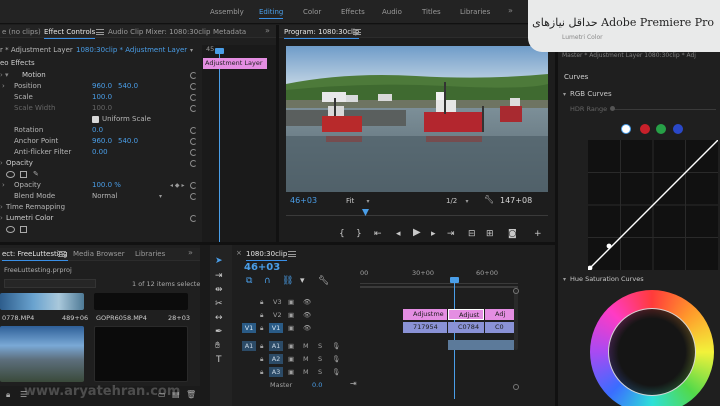 The height and width of the screenshot is (406, 720). What do you see at coordinates (320, 346) in the screenshot?
I see `a1-solo: S` at bounding box center [320, 346].